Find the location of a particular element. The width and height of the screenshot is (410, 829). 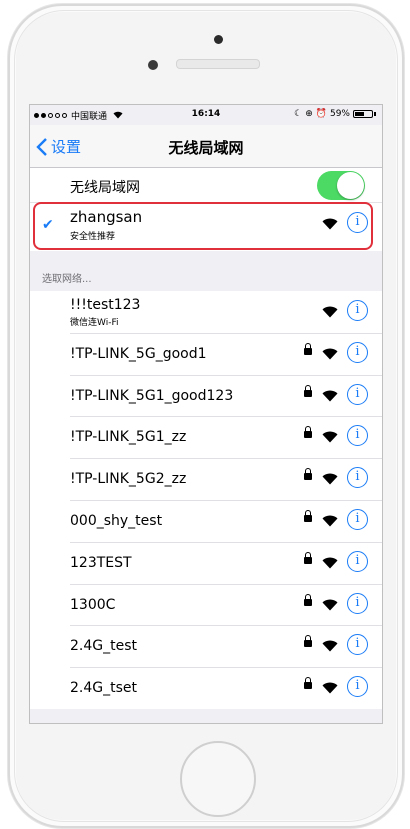

network-row: !TP-LINK_5G1_good123 i is located at coordinates (206, 395).